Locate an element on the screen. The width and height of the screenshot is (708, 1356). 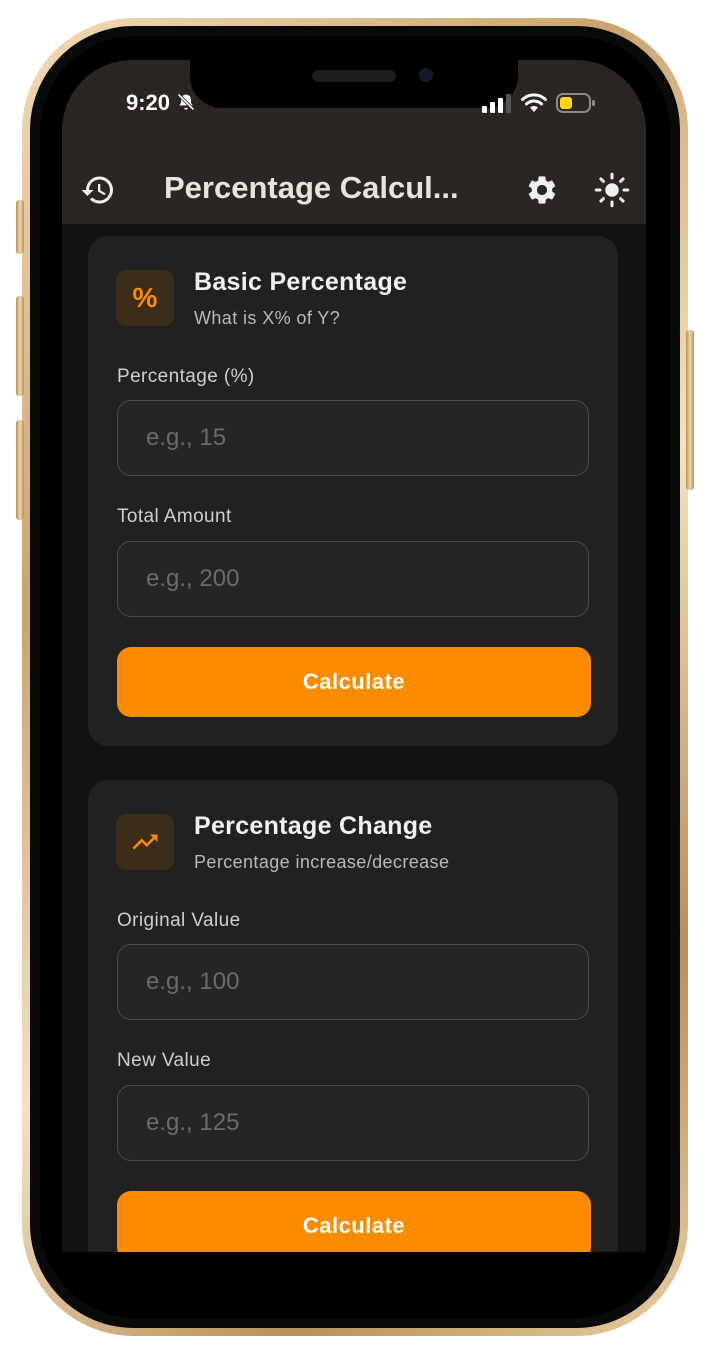
new-value-label: New Value is located at coordinates (164, 1060).